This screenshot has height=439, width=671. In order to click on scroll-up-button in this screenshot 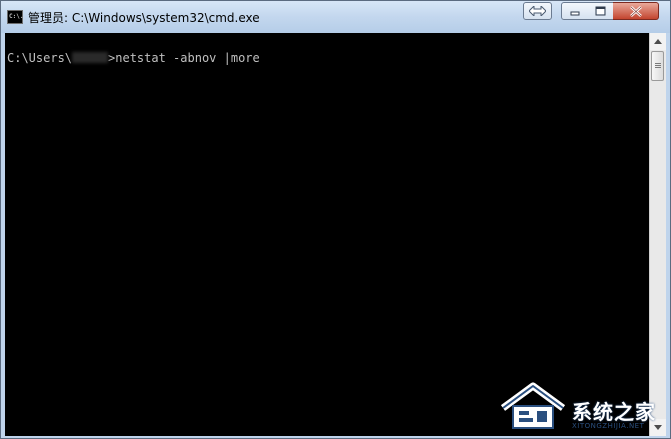, I will do `click(658, 41)`.